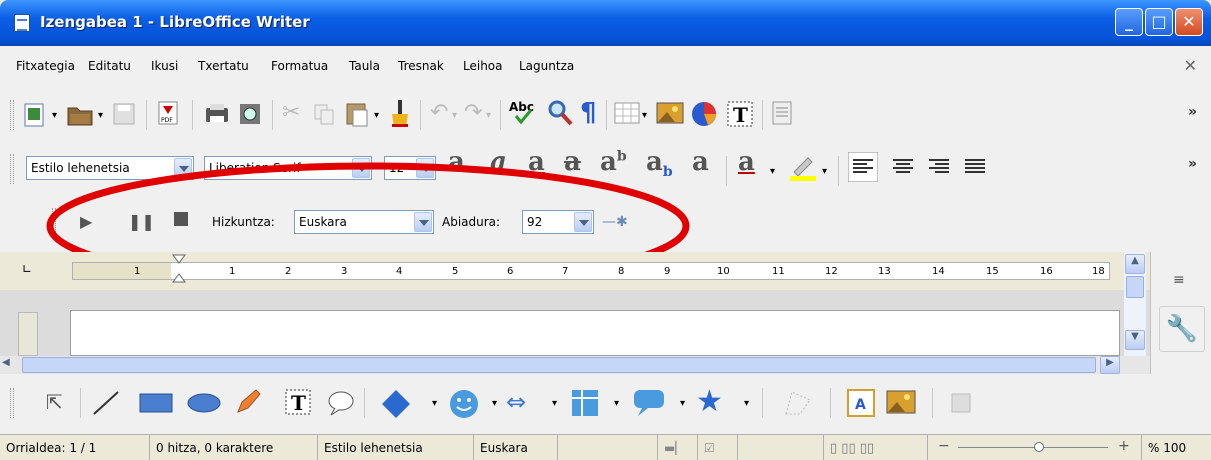 Image resolution: width=1211 pixels, height=460 pixels. Describe the element at coordinates (585, 403) in the screenshot. I see `flowchart-icon` at that location.